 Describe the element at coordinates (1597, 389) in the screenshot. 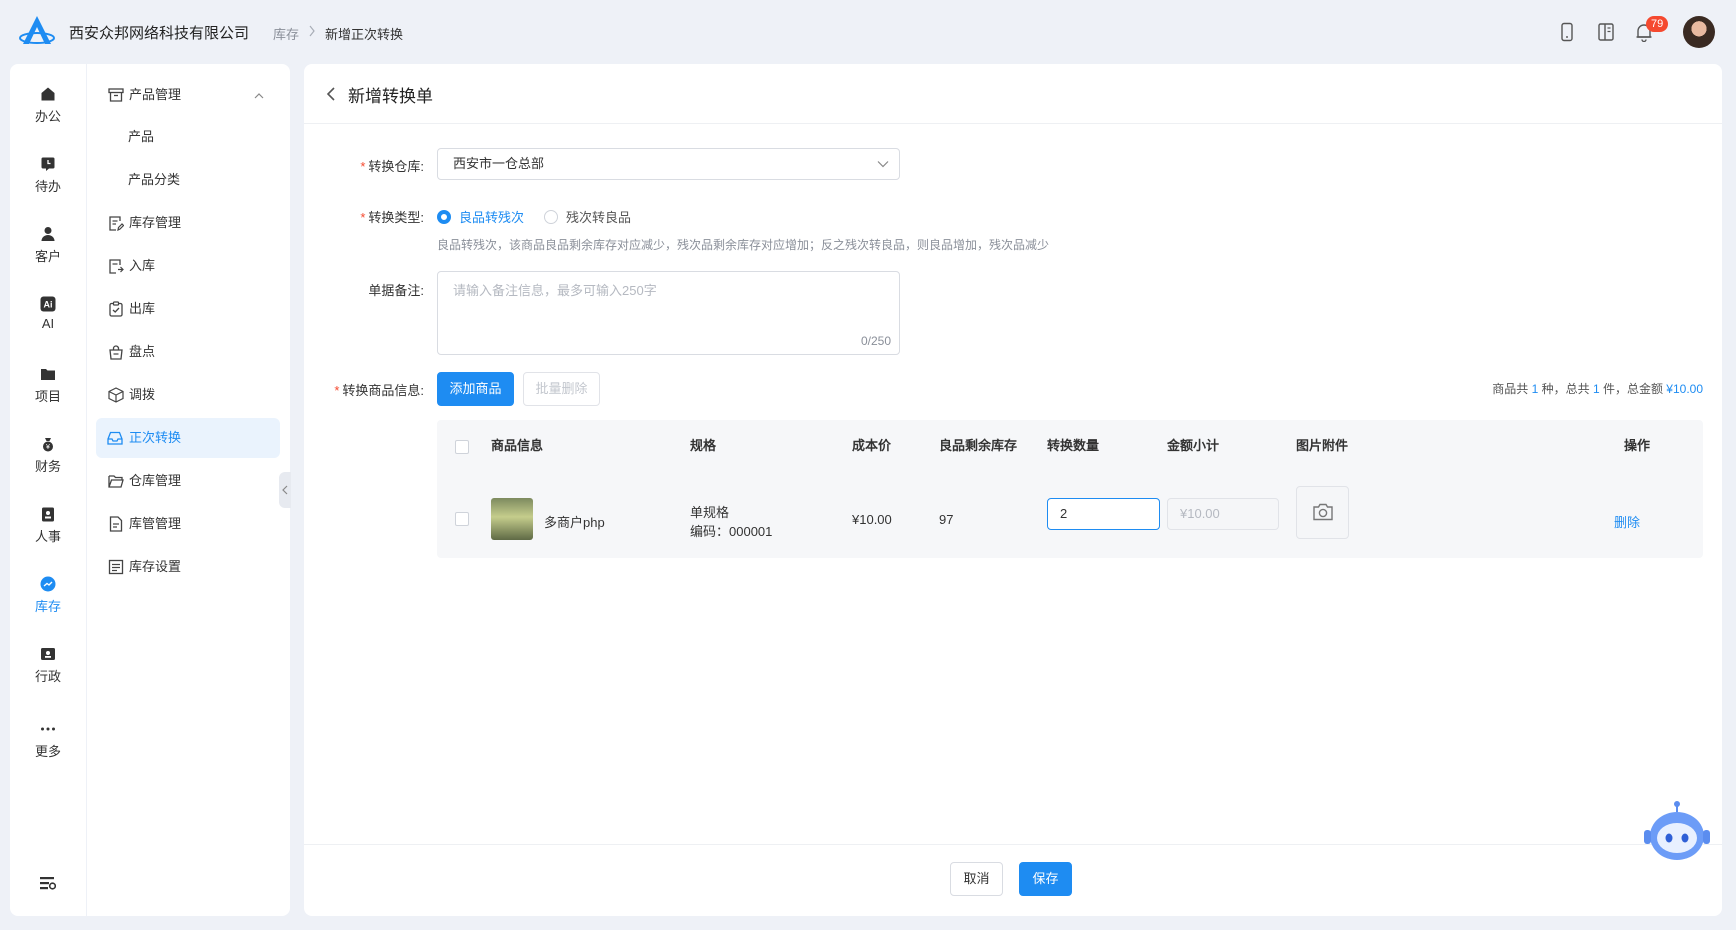

I see `goods-summary: 商品共 1 种，总共 1 件，总金额 ¥10.00` at that location.